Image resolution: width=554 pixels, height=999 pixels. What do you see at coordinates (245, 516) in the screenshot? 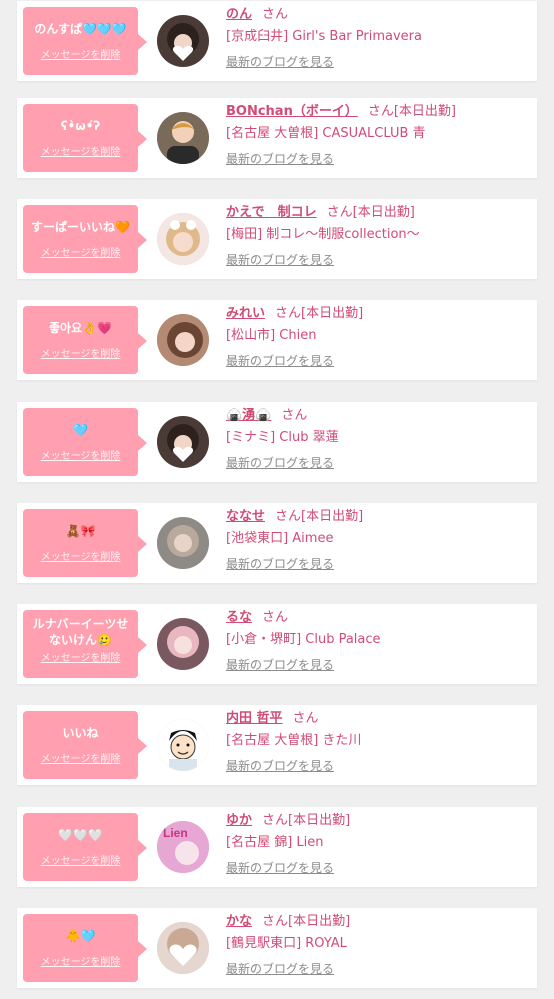
I see `cast-name-link: ななせ` at bounding box center [245, 516].